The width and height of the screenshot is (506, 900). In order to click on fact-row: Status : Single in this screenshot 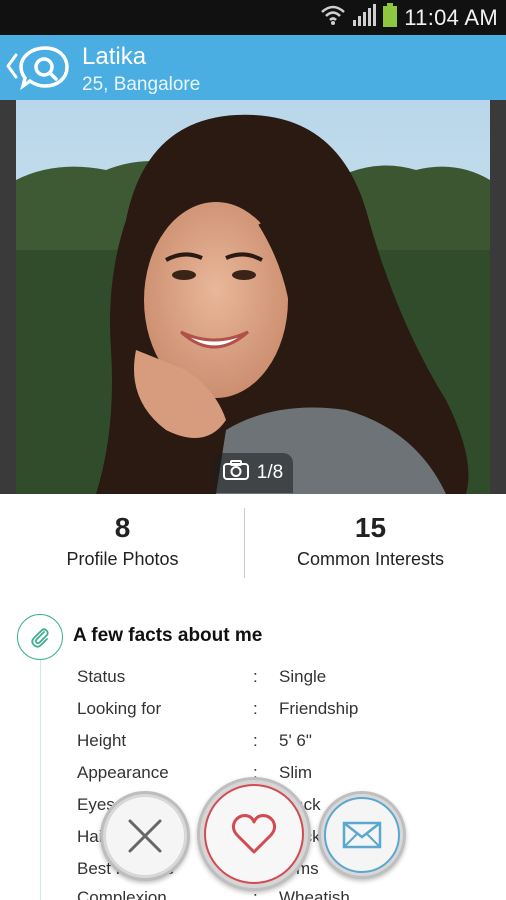, I will do `click(287, 679)`.